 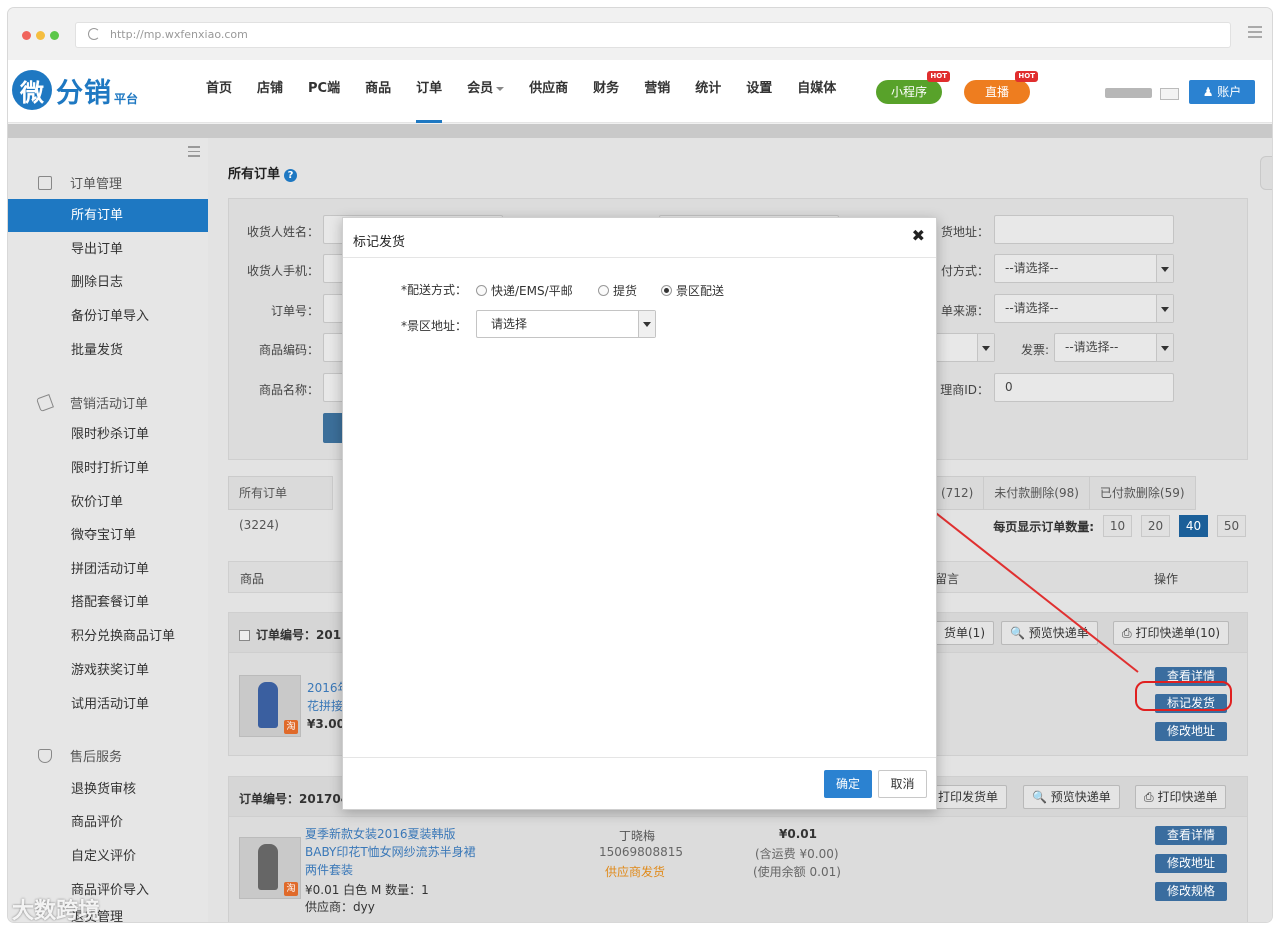 What do you see at coordinates (617, 290) in the screenshot?
I see `radio-pickup: 提货` at bounding box center [617, 290].